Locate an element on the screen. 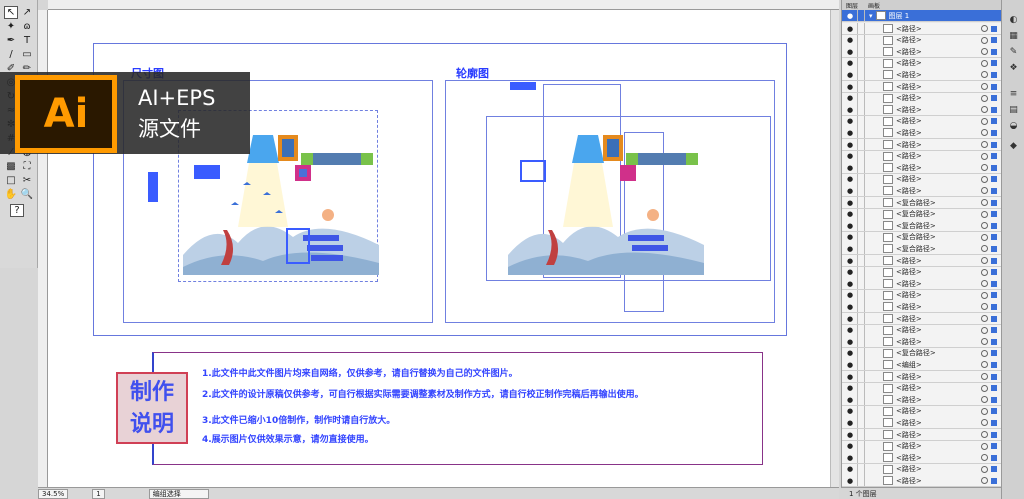  layer-row-top: ● ▾ 图层 1 is located at coordinates (922, 16).